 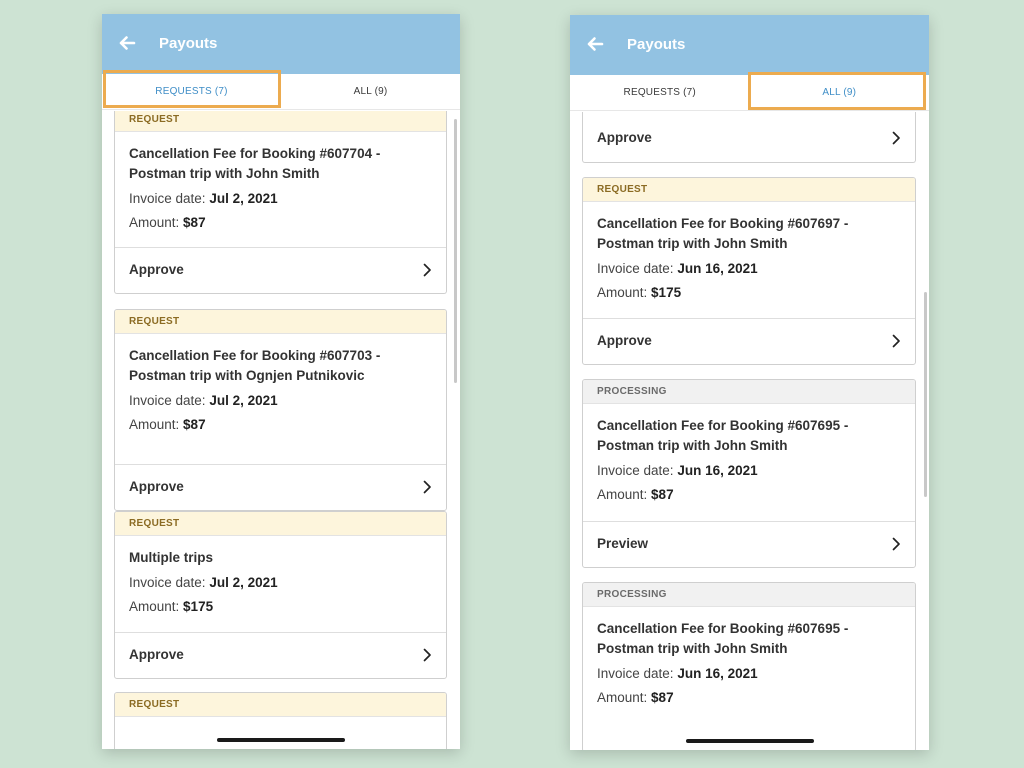 I want to click on card-title-line-2: Postman trip with Ognjen Putnikovic, so click(x=247, y=375).